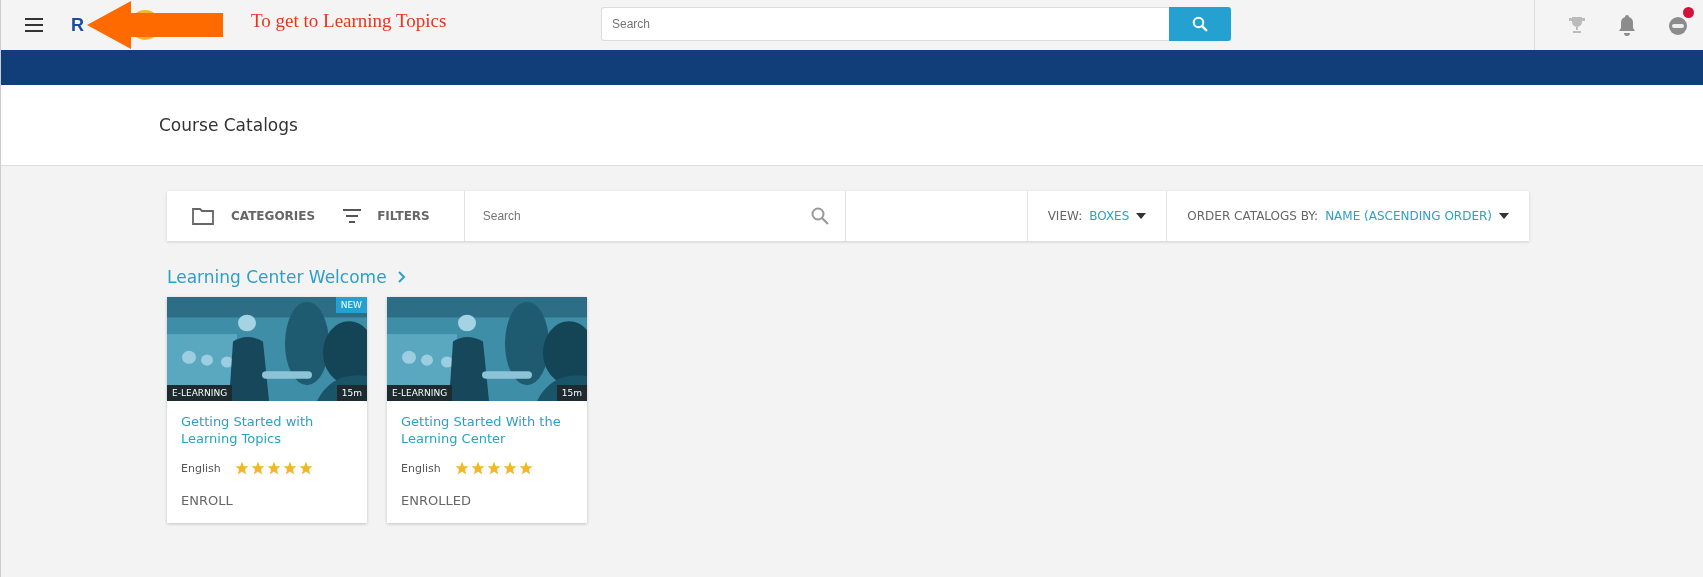 The width and height of the screenshot is (1703, 577). I want to click on avatar-icon, so click(1678, 25).